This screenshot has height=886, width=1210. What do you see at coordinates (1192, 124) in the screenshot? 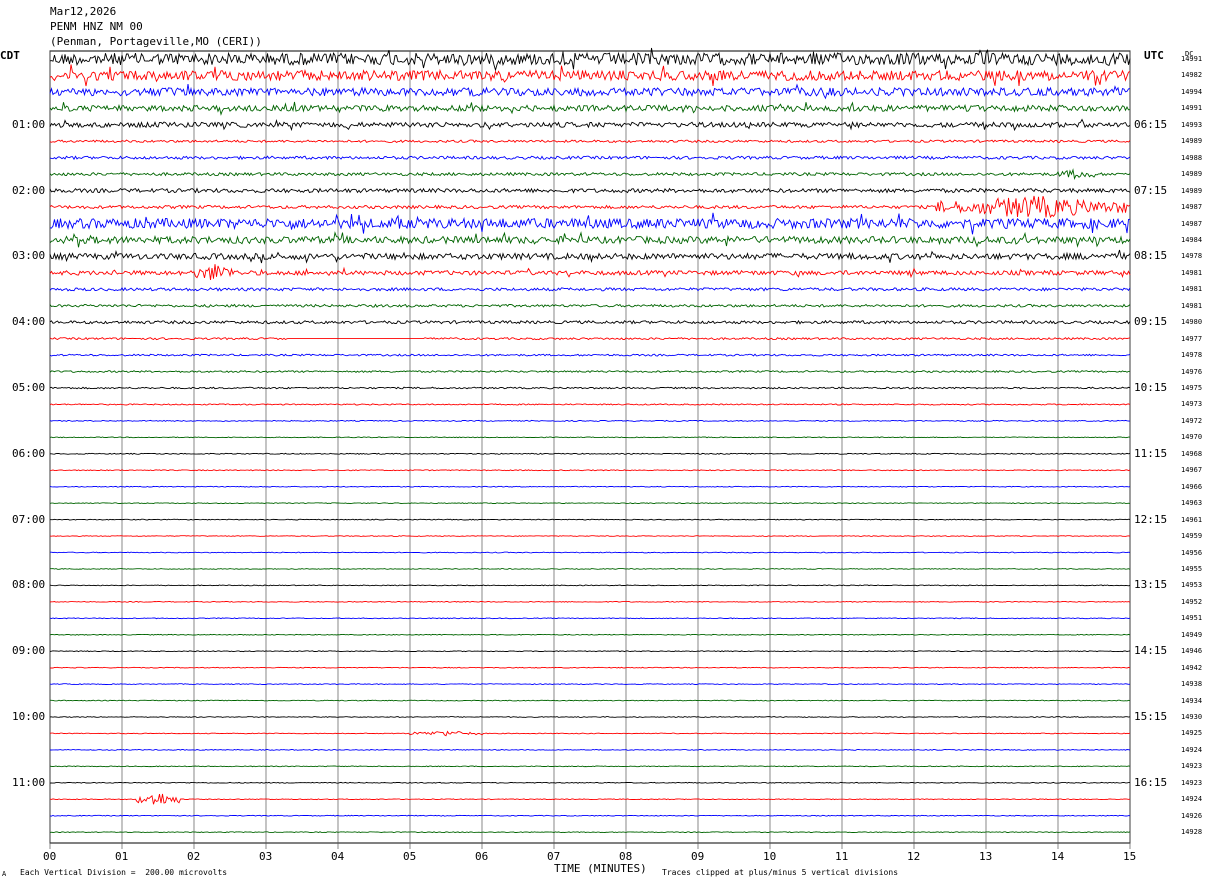
I see `dc-offset-label: 14993` at bounding box center [1192, 124].